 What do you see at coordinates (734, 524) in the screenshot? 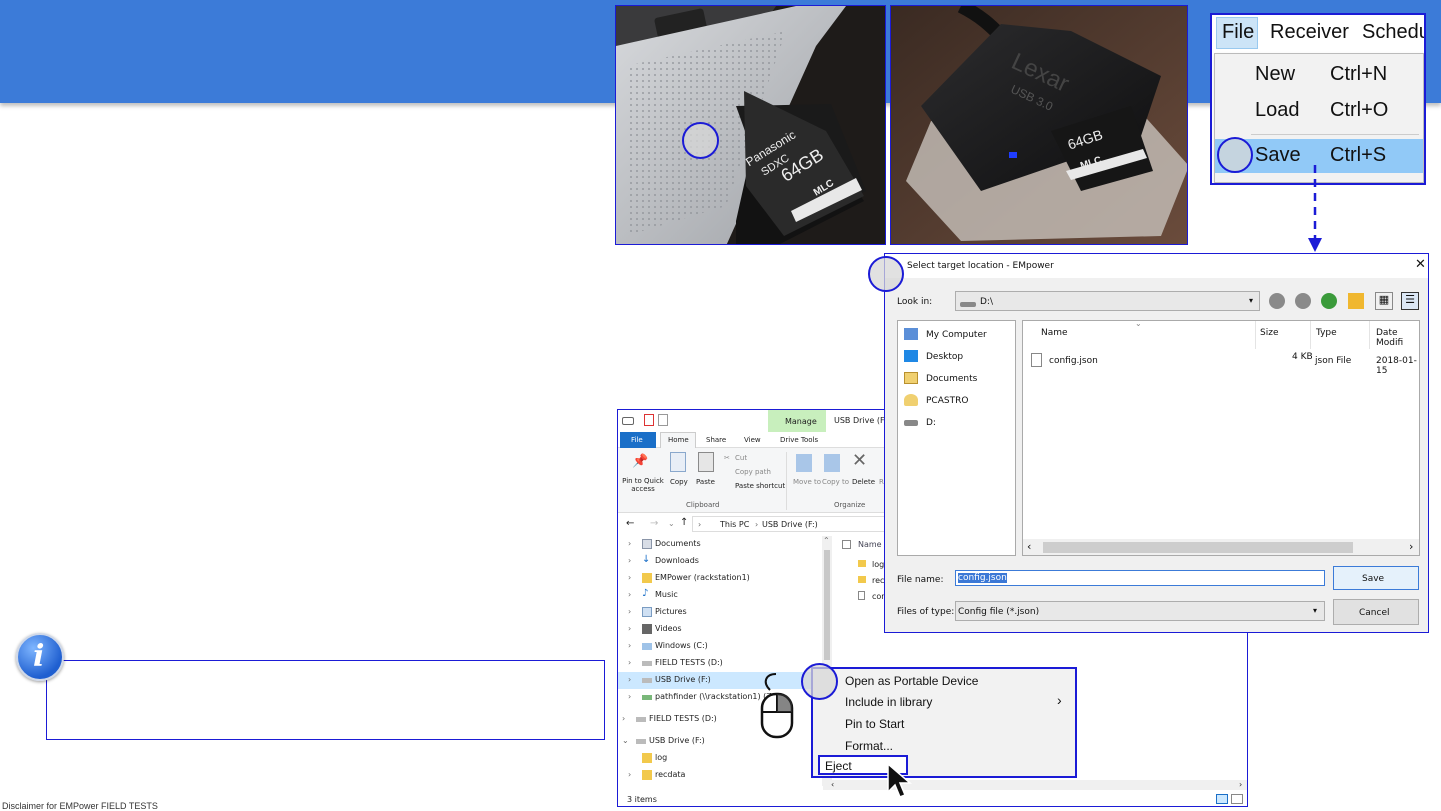
I see `address-this-pc: This PC` at bounding box center [734, 524].